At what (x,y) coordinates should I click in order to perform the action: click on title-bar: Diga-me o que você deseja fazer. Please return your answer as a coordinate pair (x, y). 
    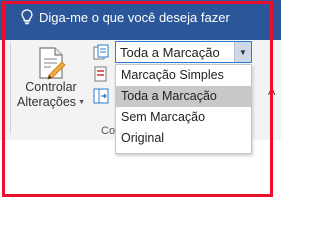
    Looking at the image, I should click on (140, 20).